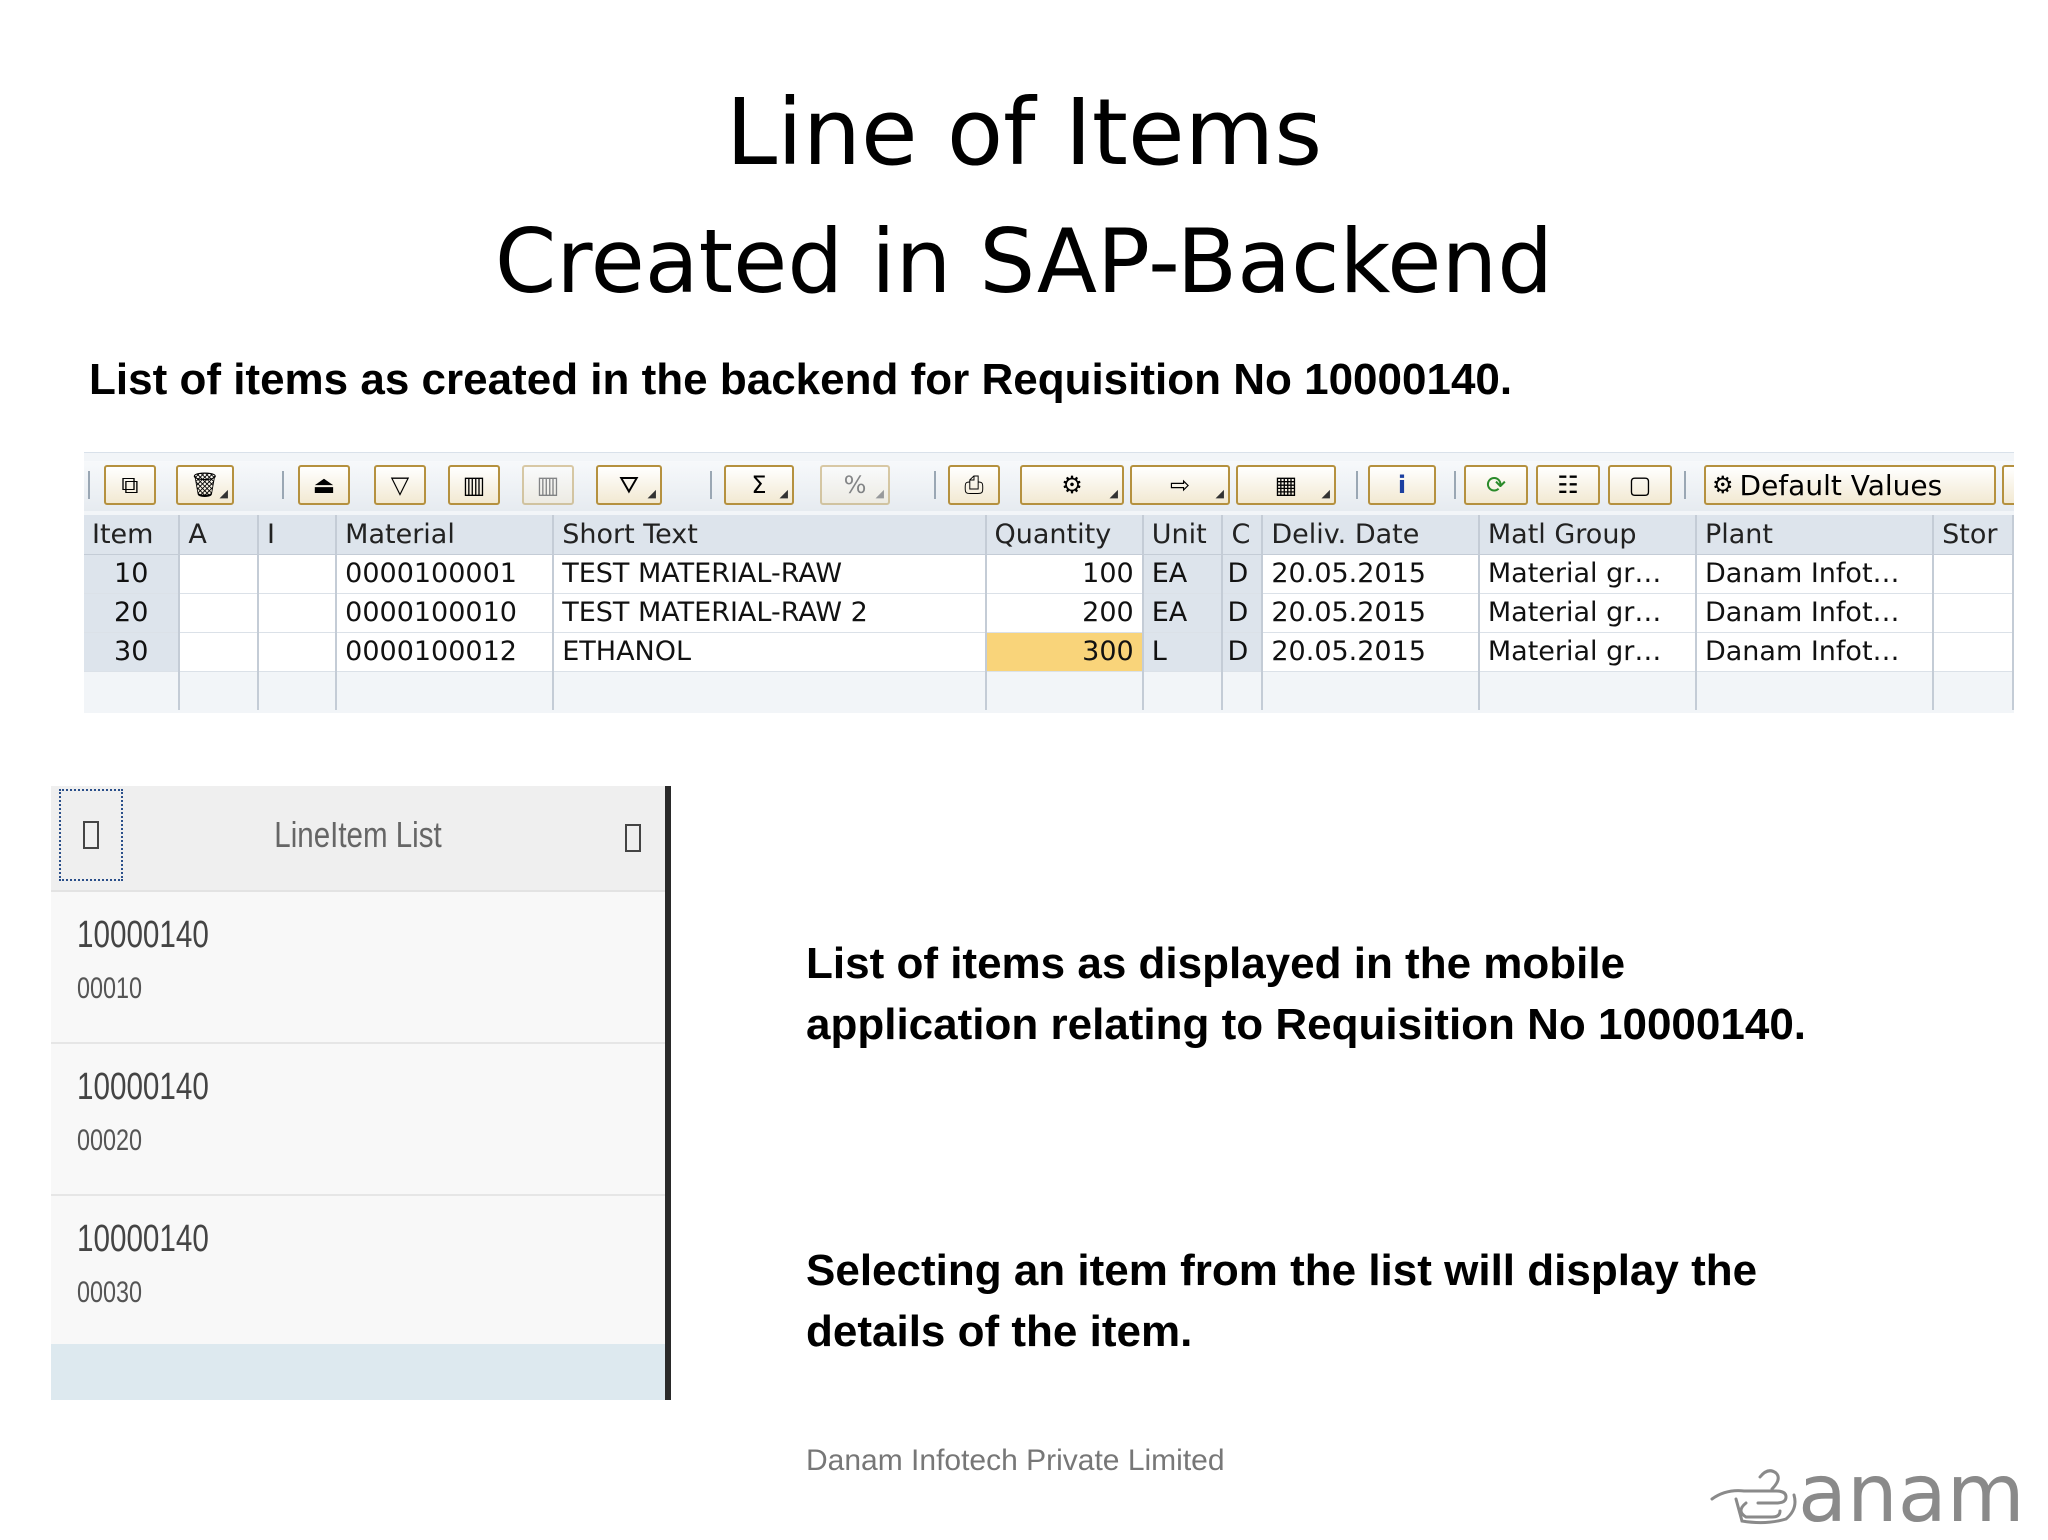  I want to click on empty-row, so click(1049, 690).